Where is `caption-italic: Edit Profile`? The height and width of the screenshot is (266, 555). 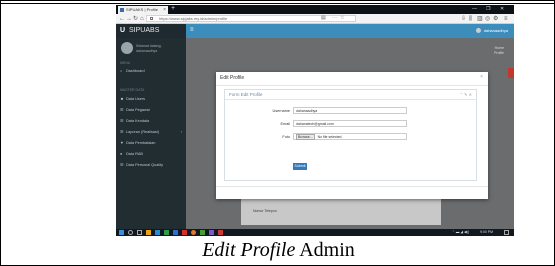 caption-italic: Edit Profile is located at coordinates (249, 250).